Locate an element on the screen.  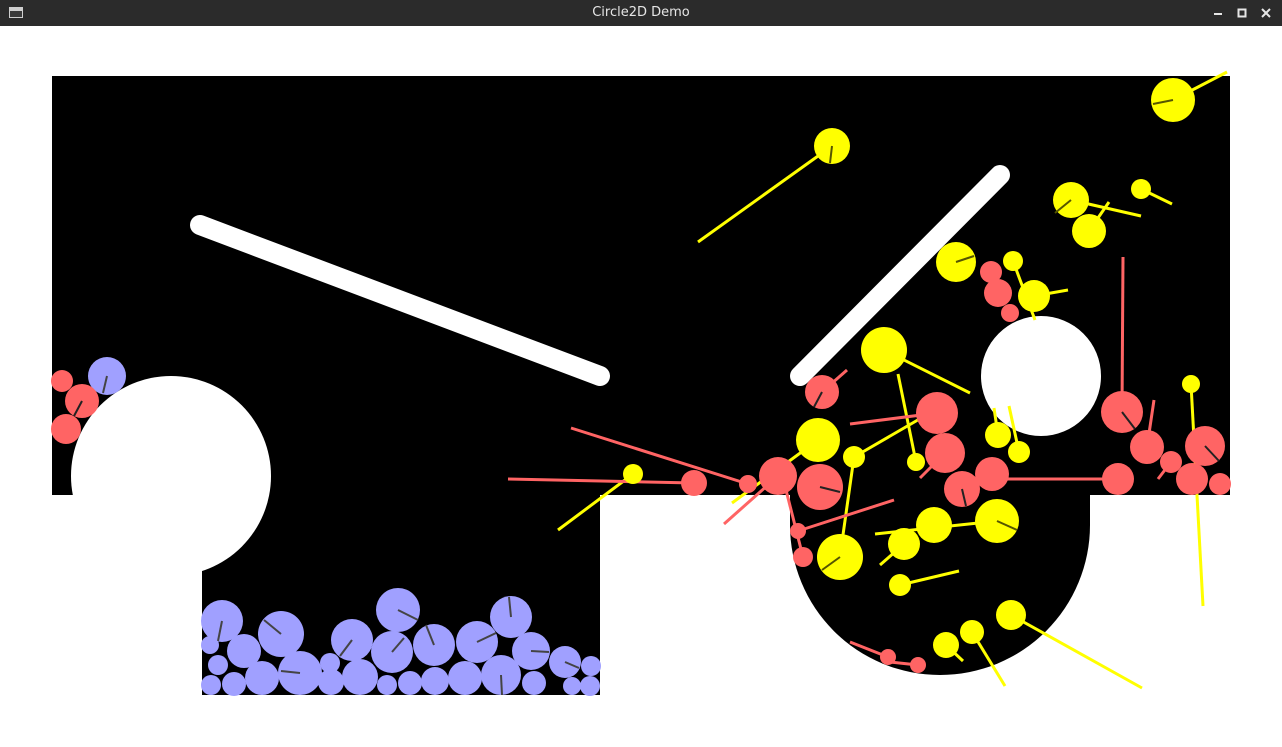
maximize-icon is located at coordinates (1242, 13).